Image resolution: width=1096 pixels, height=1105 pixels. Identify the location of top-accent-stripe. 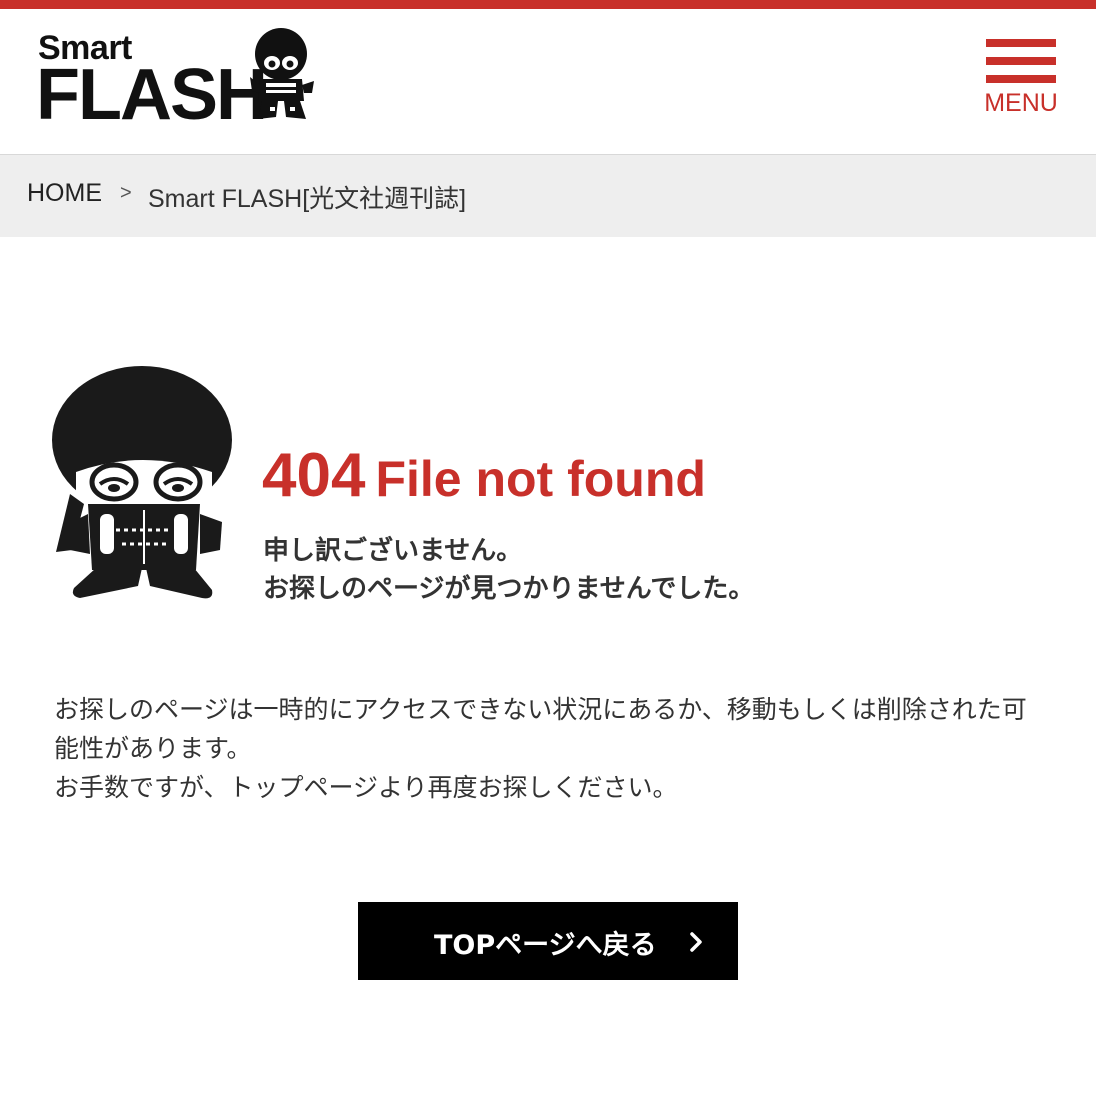
(548, 4).